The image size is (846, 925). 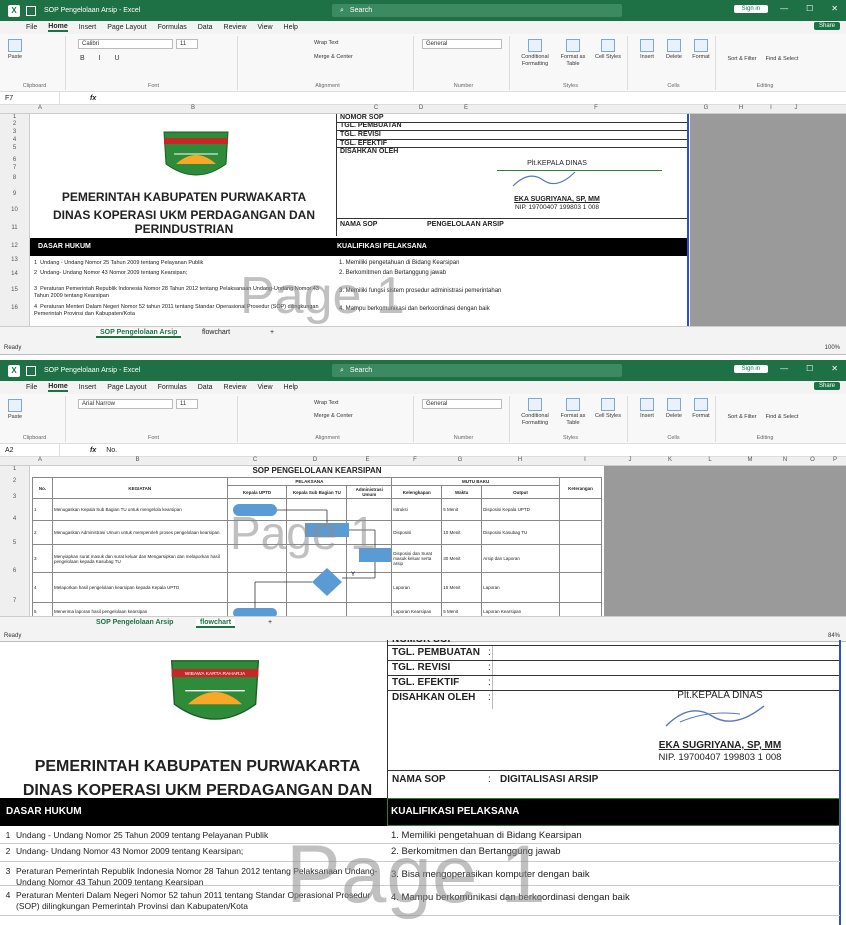 I want to click on selected-cell, so click(x=613, y=812).